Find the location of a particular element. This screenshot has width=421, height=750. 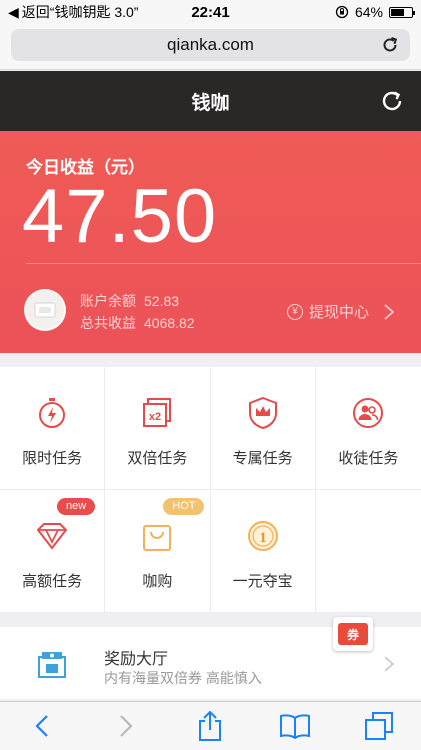

earnings-amount: 47.50 is located at coordinates (120, 216).